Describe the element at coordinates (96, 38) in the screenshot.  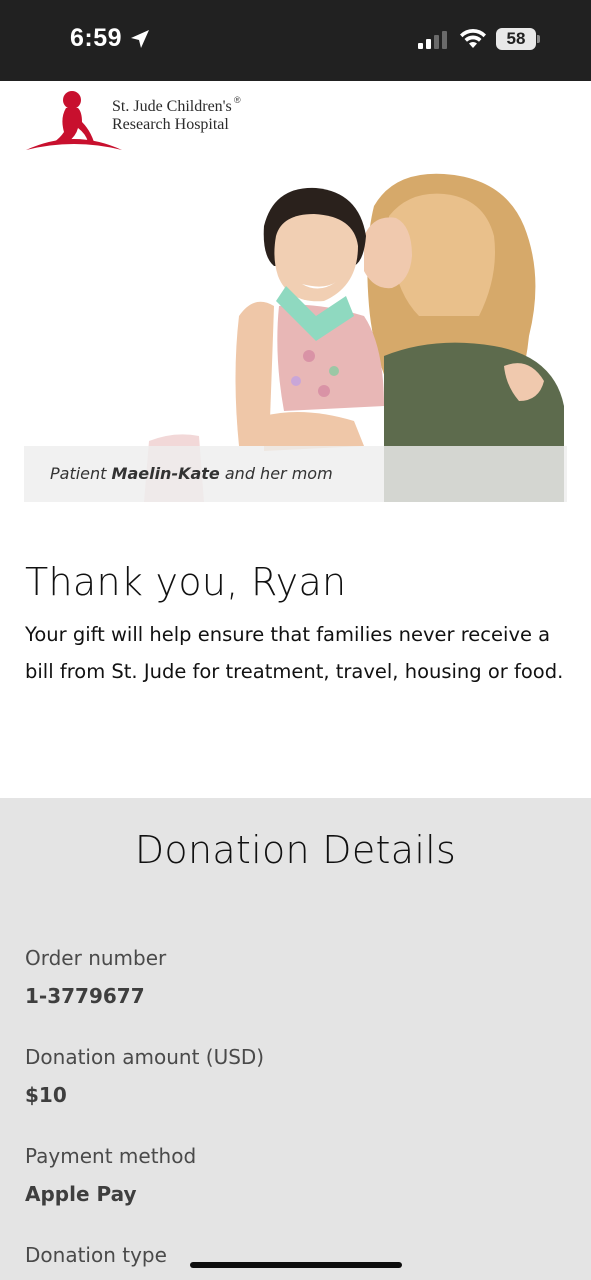
I see `status-time: 6:59` at that location.